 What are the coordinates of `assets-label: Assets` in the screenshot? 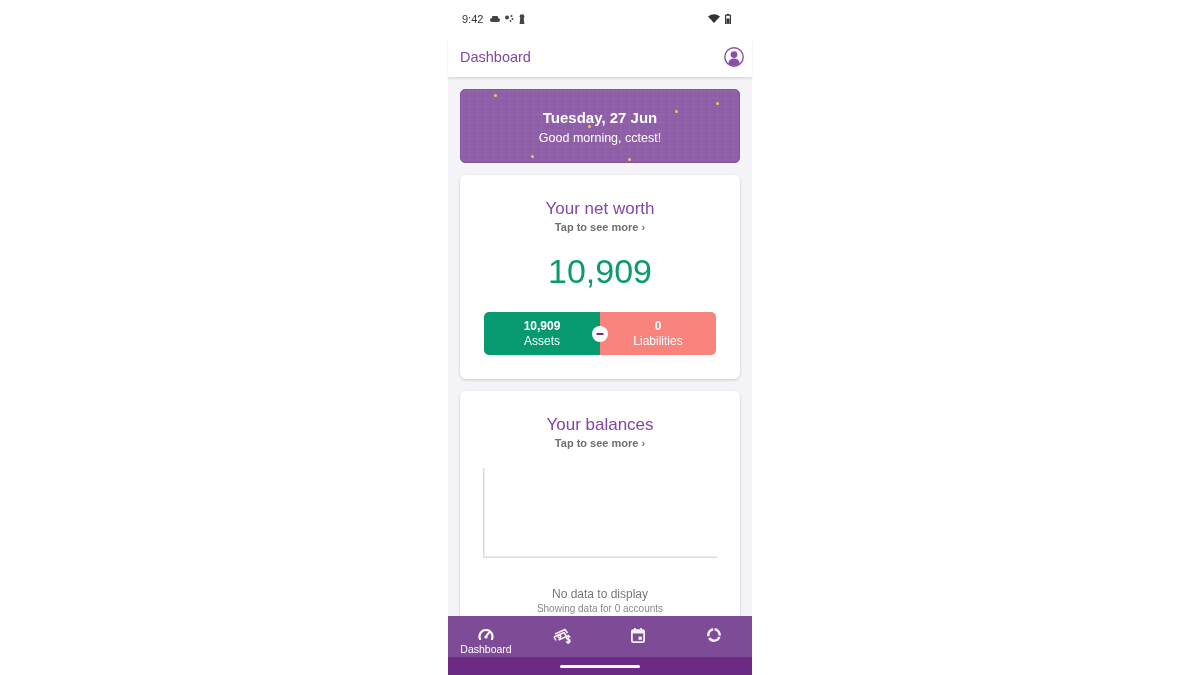 It's located at (542, 341).